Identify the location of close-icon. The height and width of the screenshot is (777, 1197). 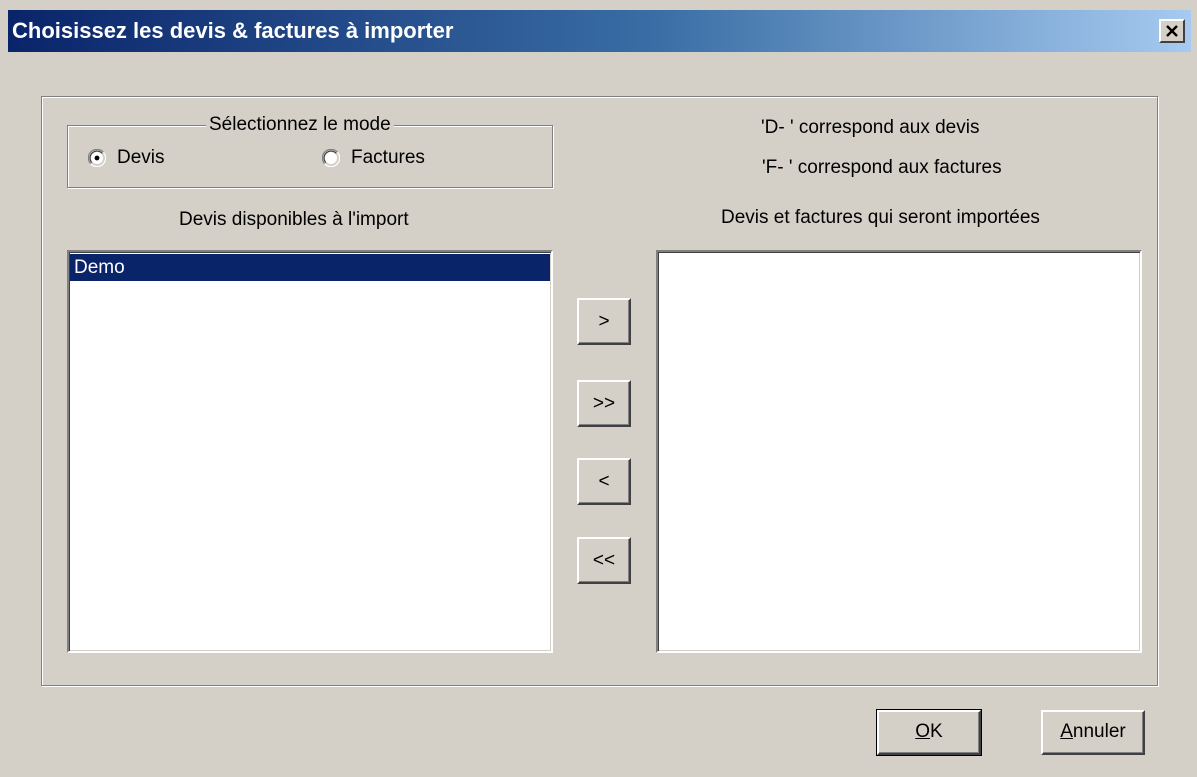
(1172, 31).